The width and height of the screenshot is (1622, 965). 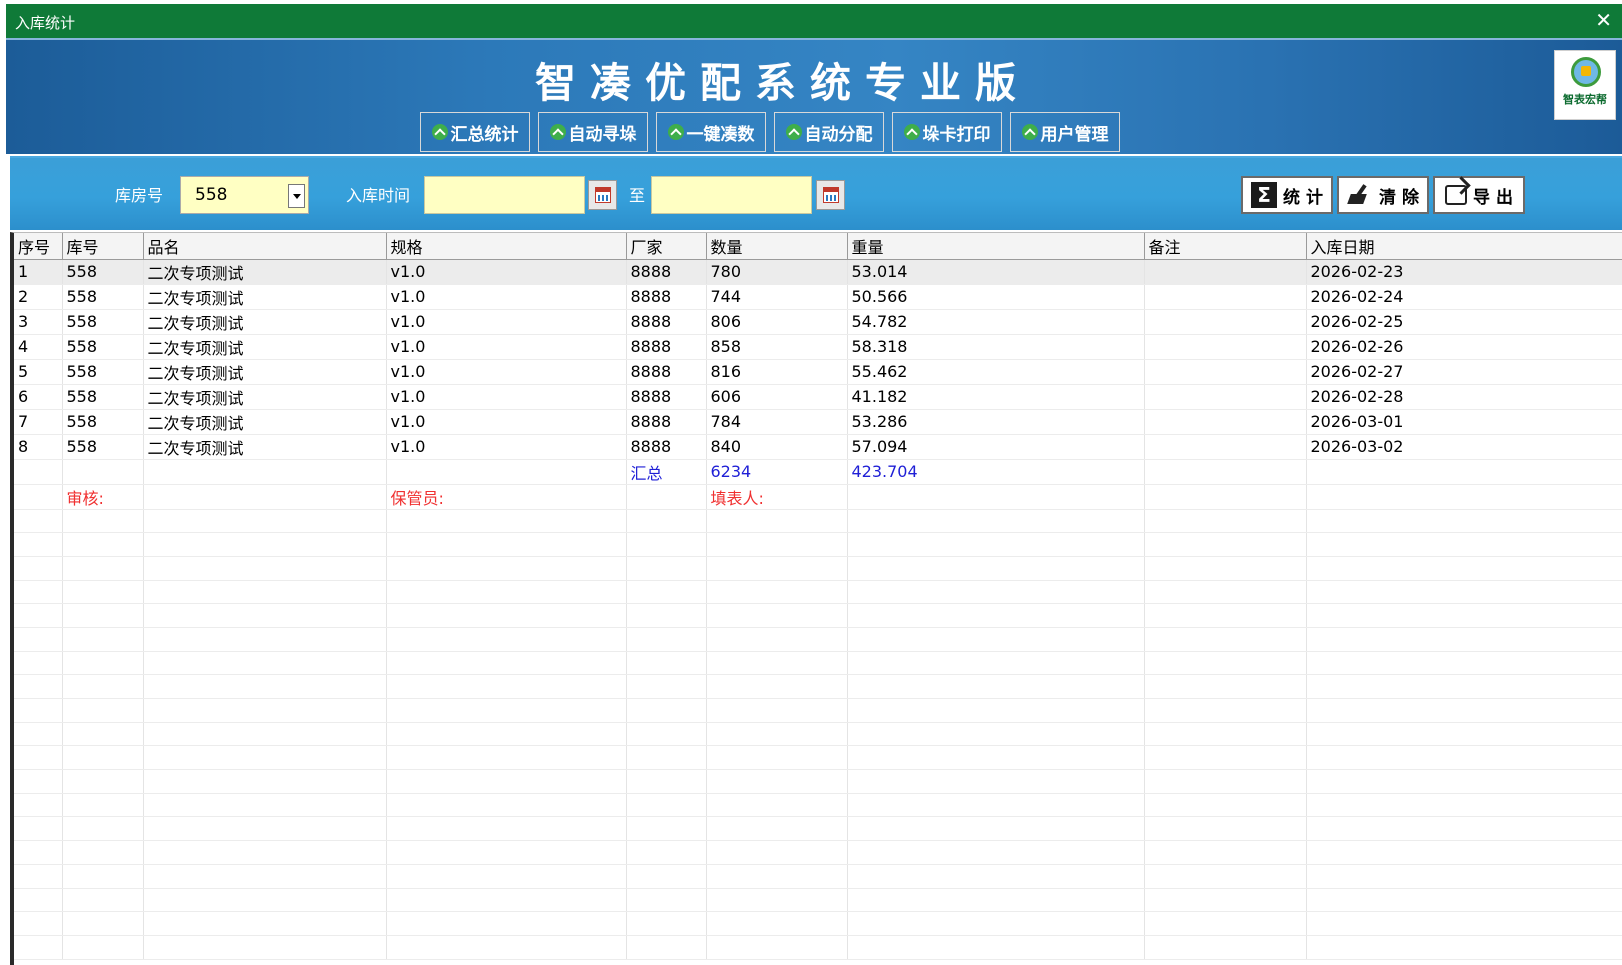 I want to click on table-row: 1 558 二次专项测试 v1.0 8888 780 53.014 2026-02-23, so click(x=818, y=272).